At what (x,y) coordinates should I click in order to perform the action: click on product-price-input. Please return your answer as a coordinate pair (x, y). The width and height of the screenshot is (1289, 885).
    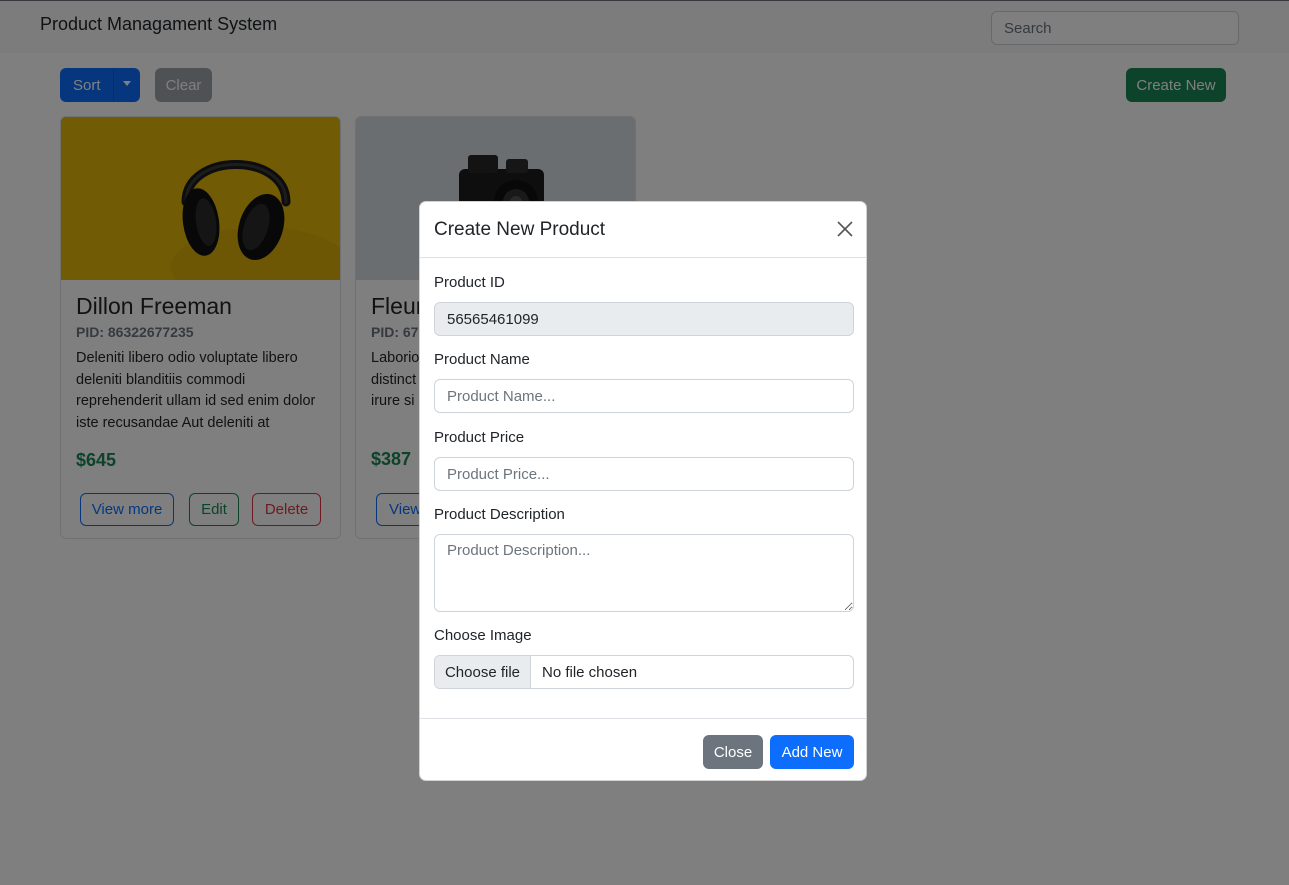
    Looking at the image, I should click on (644, 474).